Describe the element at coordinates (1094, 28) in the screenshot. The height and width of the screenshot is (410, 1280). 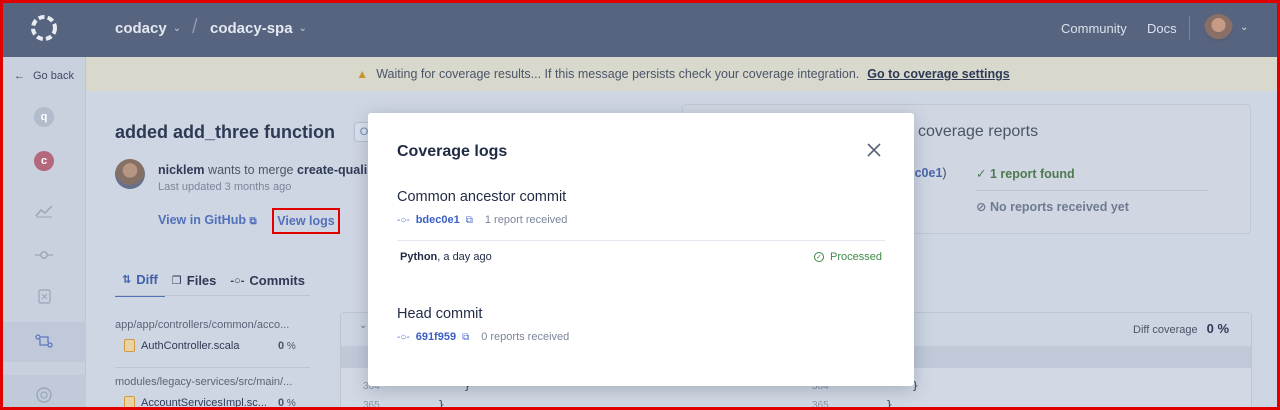
I see `community-link: Community` at that location.